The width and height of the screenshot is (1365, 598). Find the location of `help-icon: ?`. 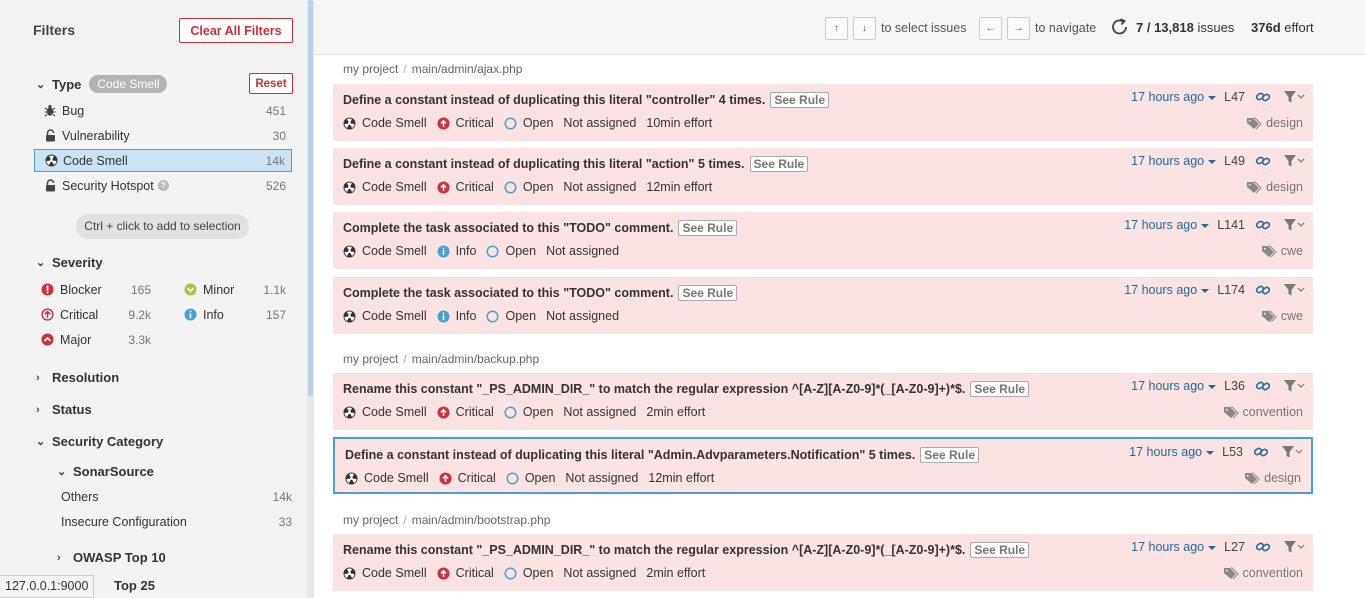

help-icon: ? is located at coordinates (163, 185).